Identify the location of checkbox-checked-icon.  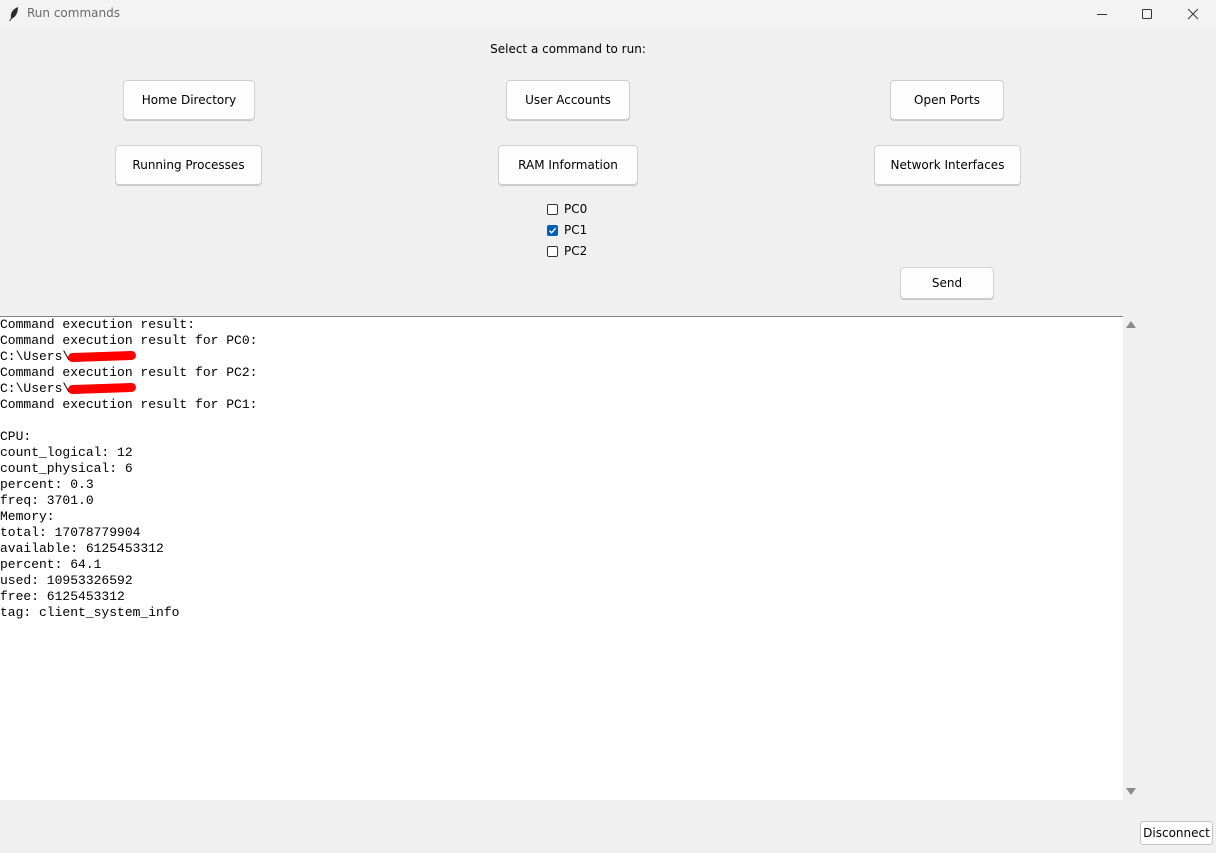
(552, 230).